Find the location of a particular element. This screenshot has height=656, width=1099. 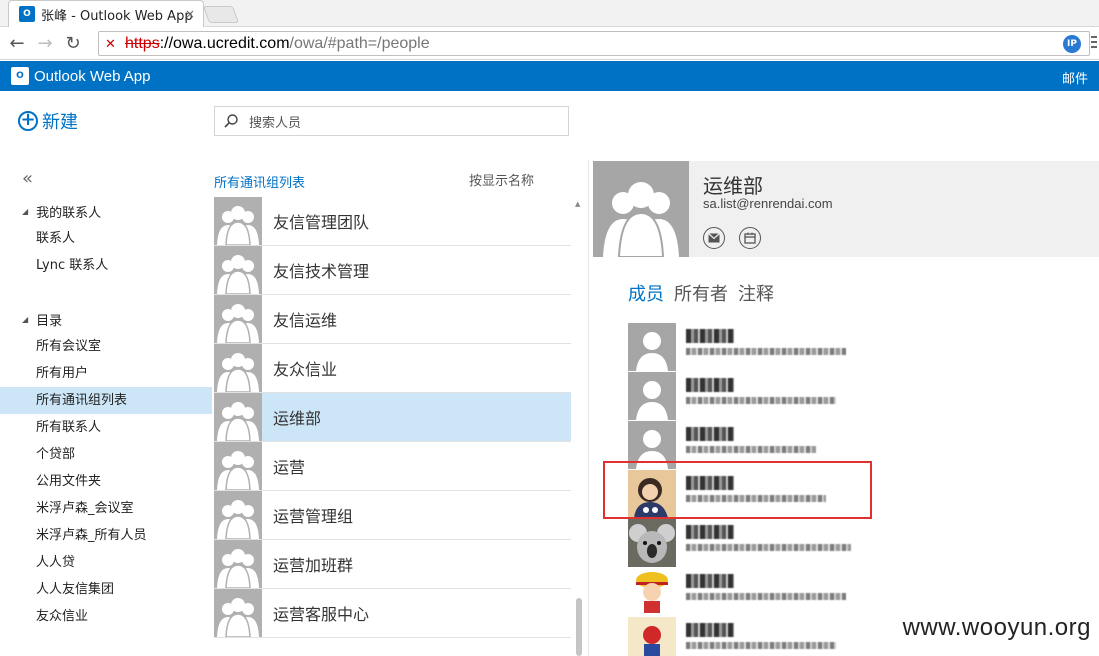

watermark: www.wooyun.org is located at coordinates (996, 627).